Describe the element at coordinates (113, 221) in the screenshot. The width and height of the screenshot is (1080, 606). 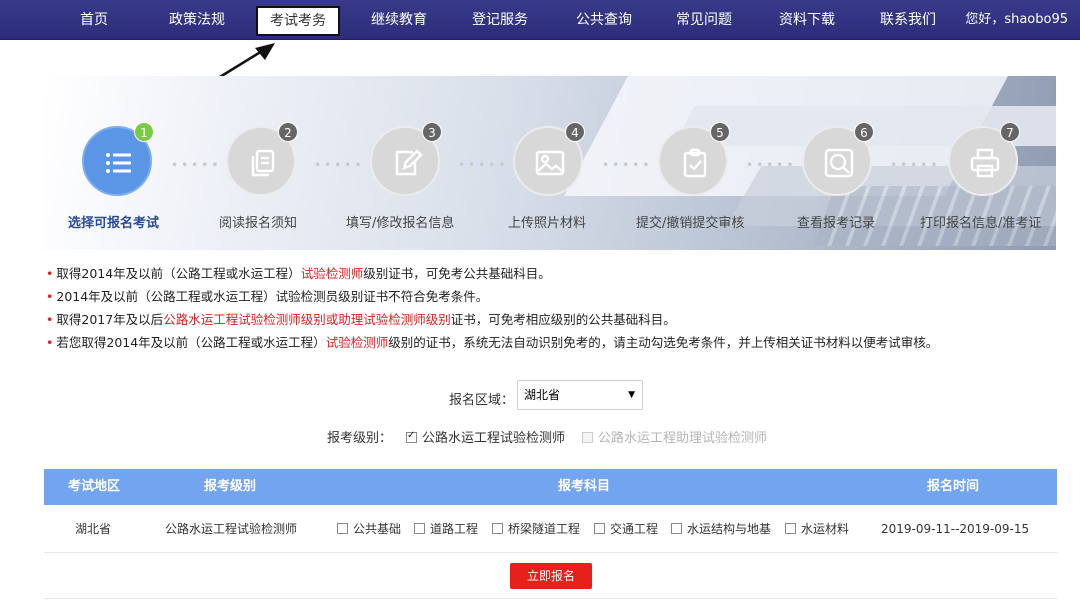
I see `step-label-1: 选择可报名考试` at that location.